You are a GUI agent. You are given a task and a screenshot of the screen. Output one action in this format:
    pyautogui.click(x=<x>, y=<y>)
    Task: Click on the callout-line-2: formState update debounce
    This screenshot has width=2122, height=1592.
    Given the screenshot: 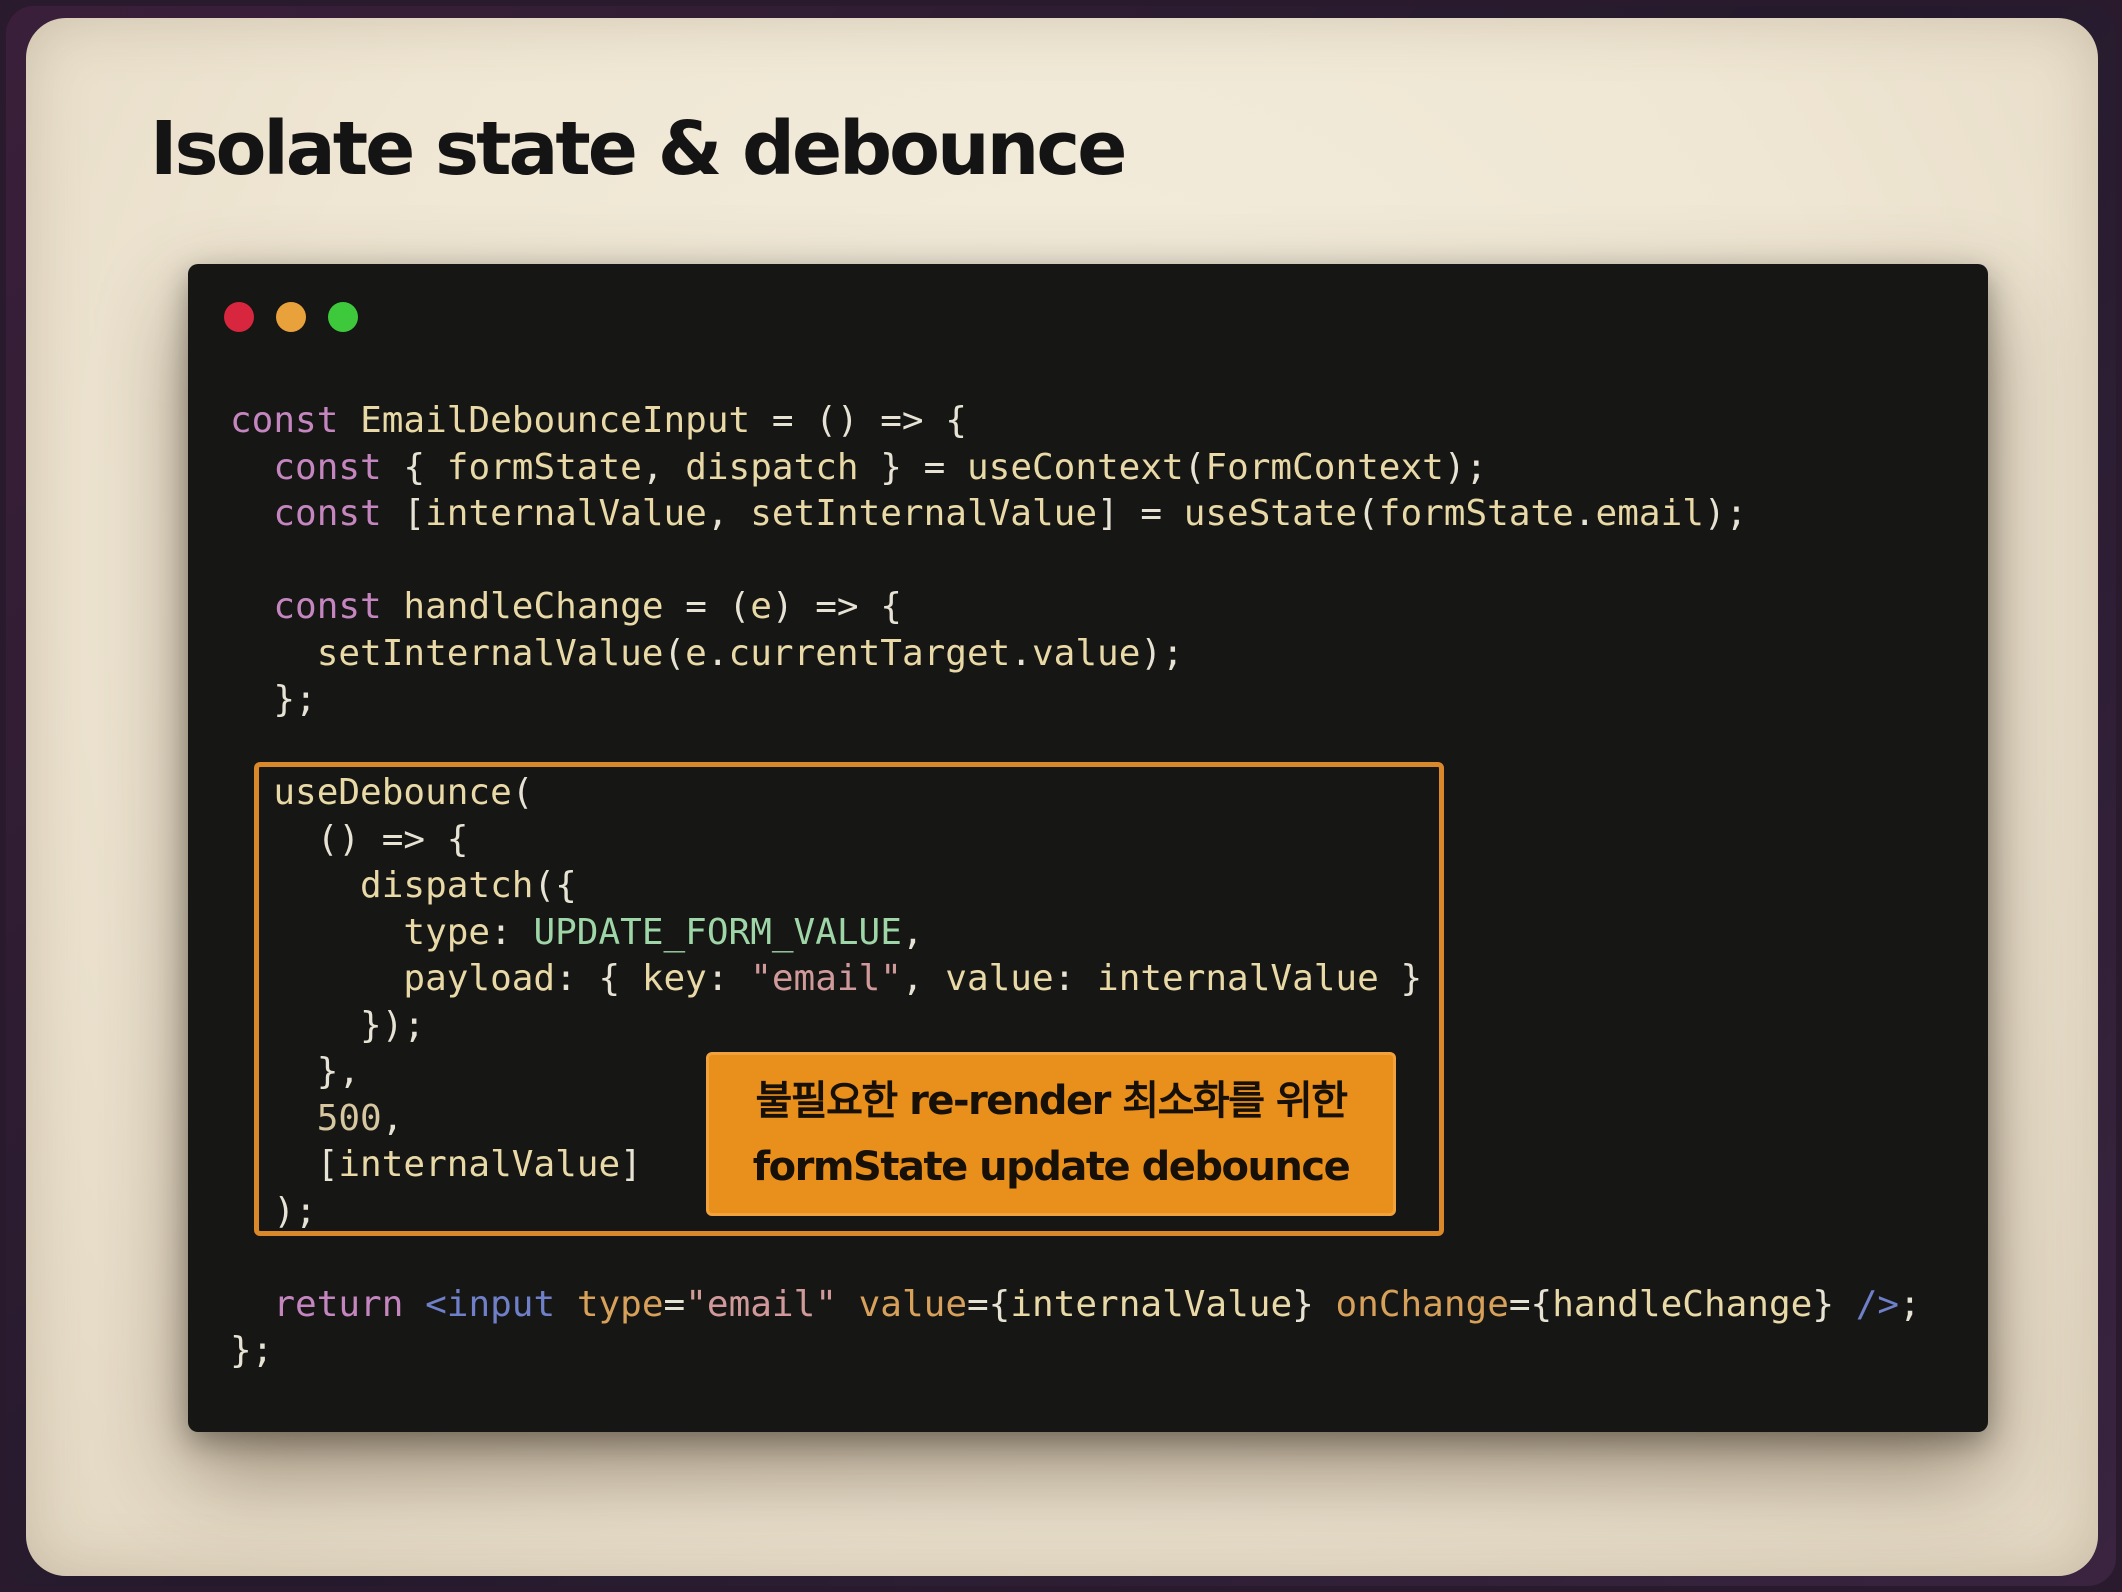 What is the action you would take?
    pyautogui.click(x=1051, y=1167)
    